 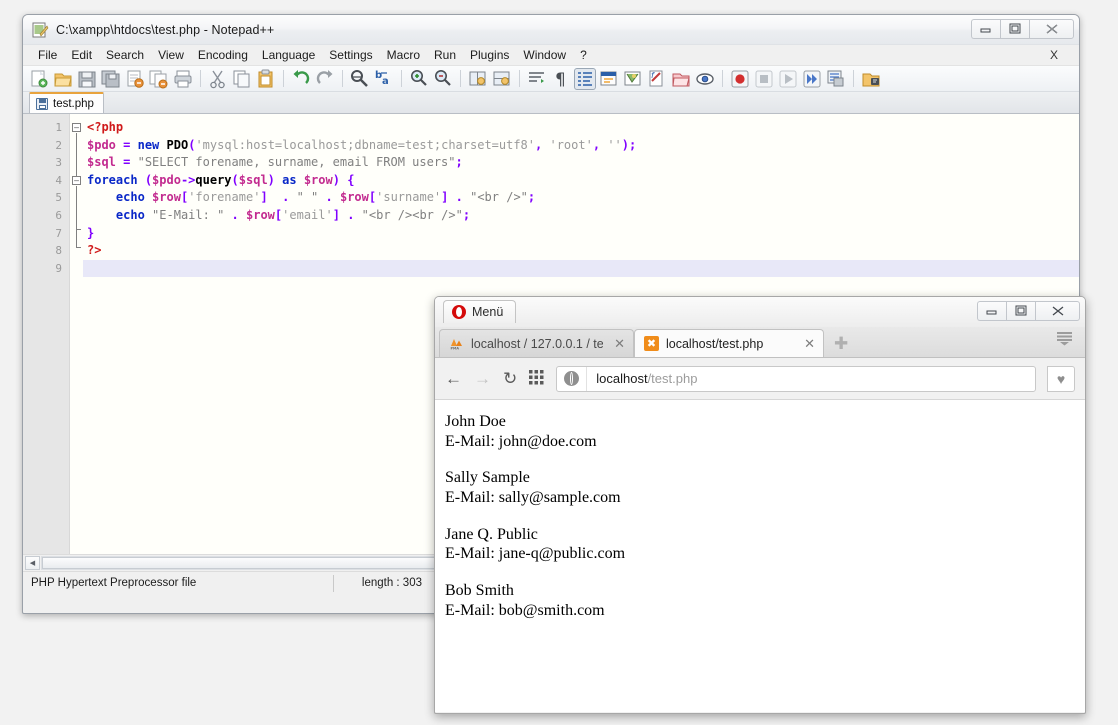 What do you see at coordinates (1057, 311) in the screenshot?
I see `opera-close-button` at bounding box center [1057, 311].